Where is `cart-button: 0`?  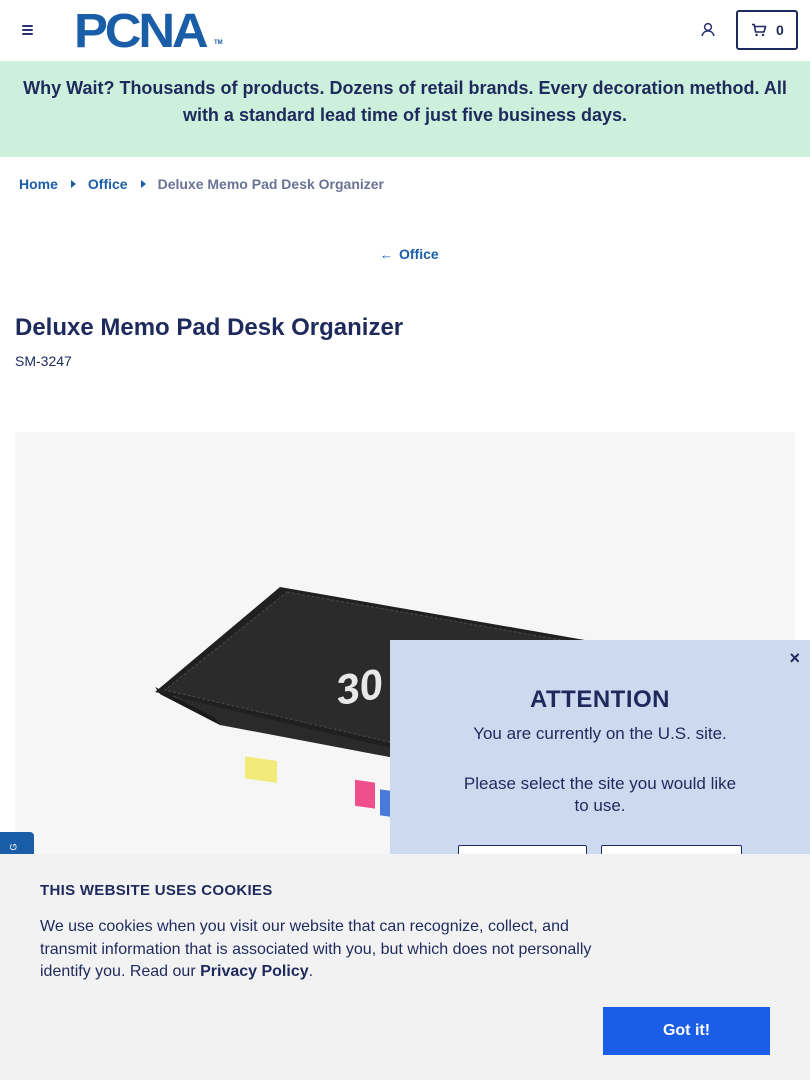 cart-button: 0 is located at coordinates (767, 30).